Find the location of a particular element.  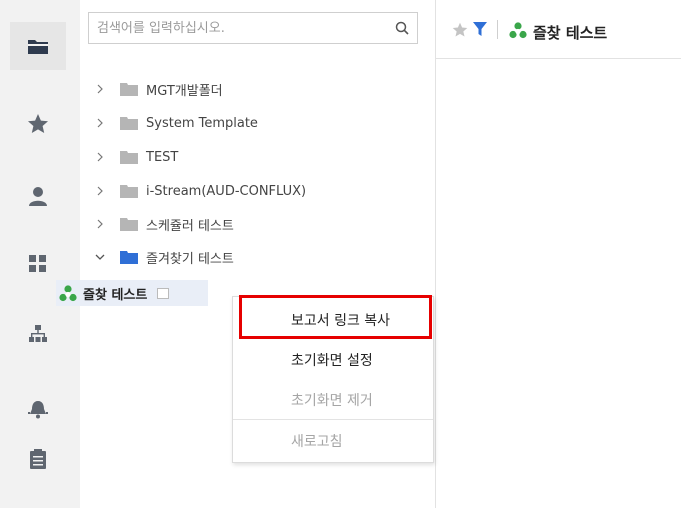

tree-item-label: 스케쥴러 테스트 is located at coordinates (190, 226).